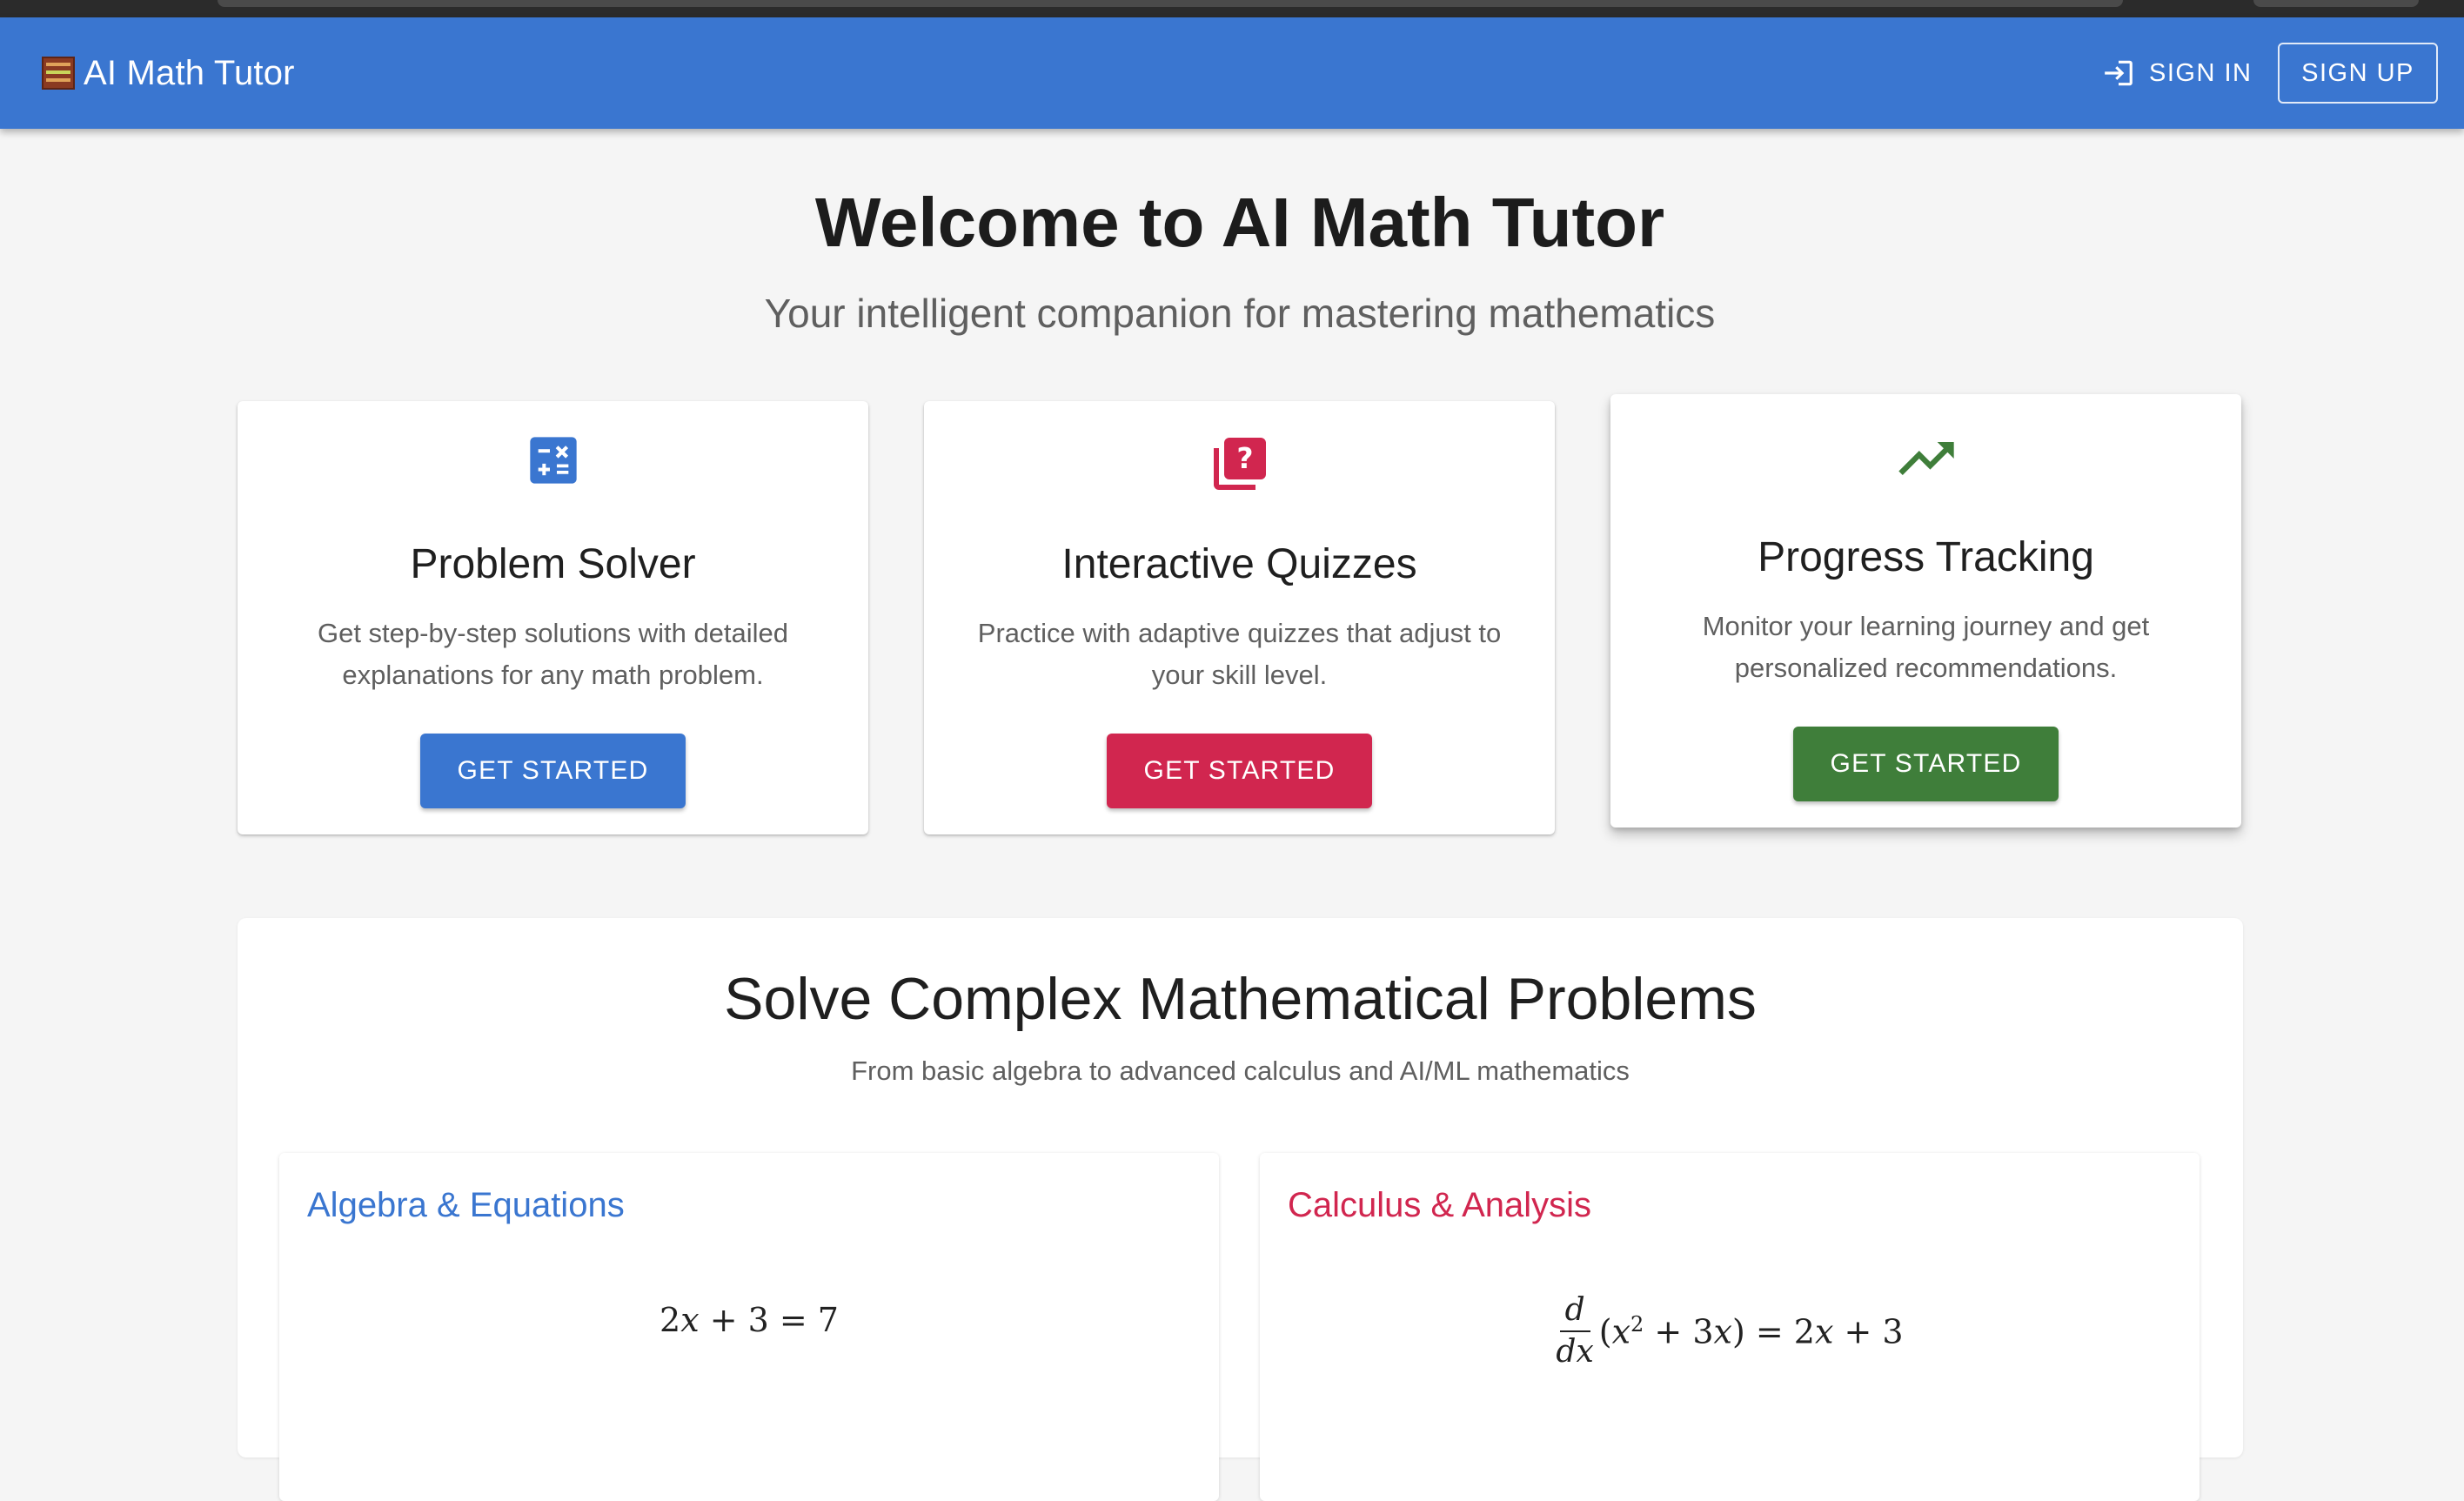 The width and height of the screenshot is (2464, 1501). I want to click on topic-title: Calculus & Analysis, so click(1440, 1205).